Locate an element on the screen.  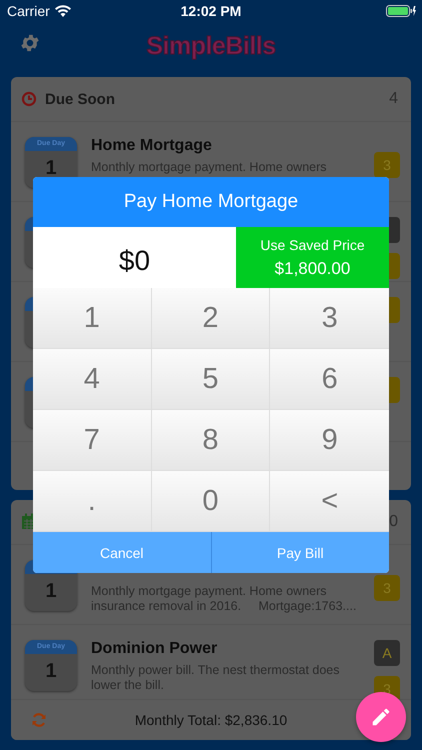
dialog-title: Pay Home Mortgage is located at coordinates (211, 202).